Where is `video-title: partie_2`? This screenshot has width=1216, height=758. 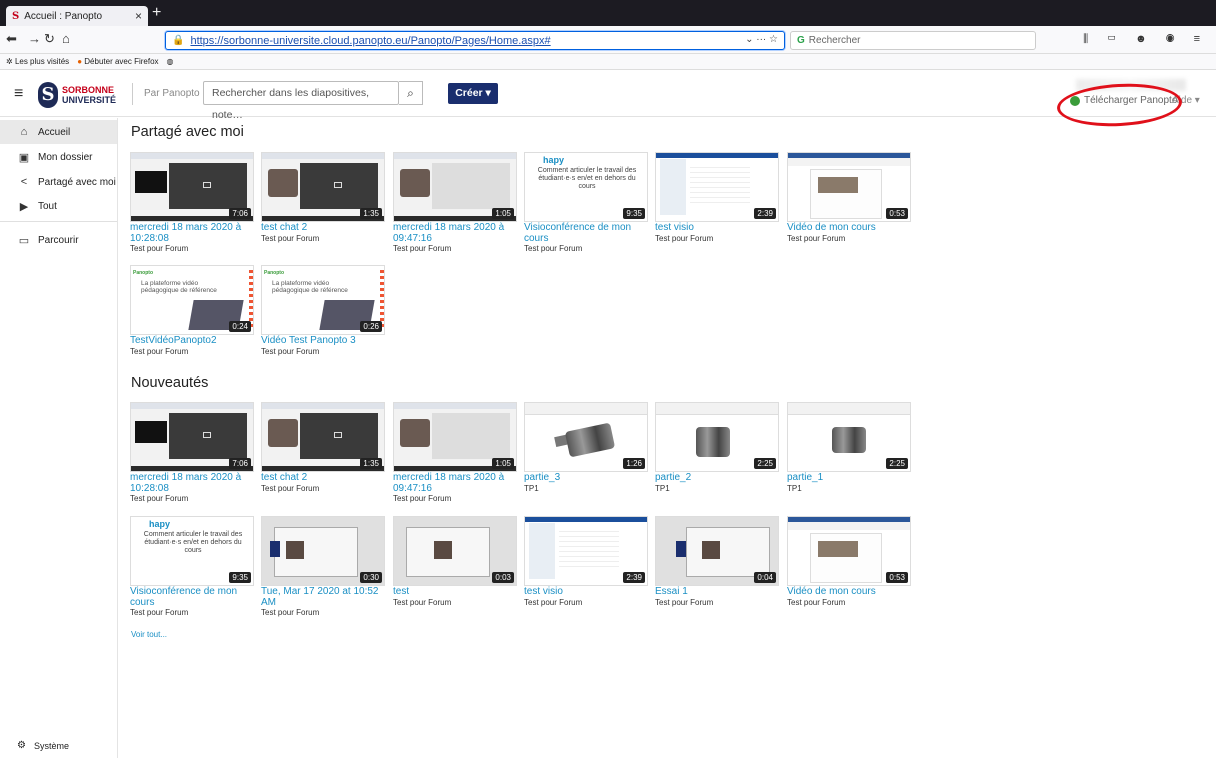 video-title: partie_2 is located at coordinates (717, 478).